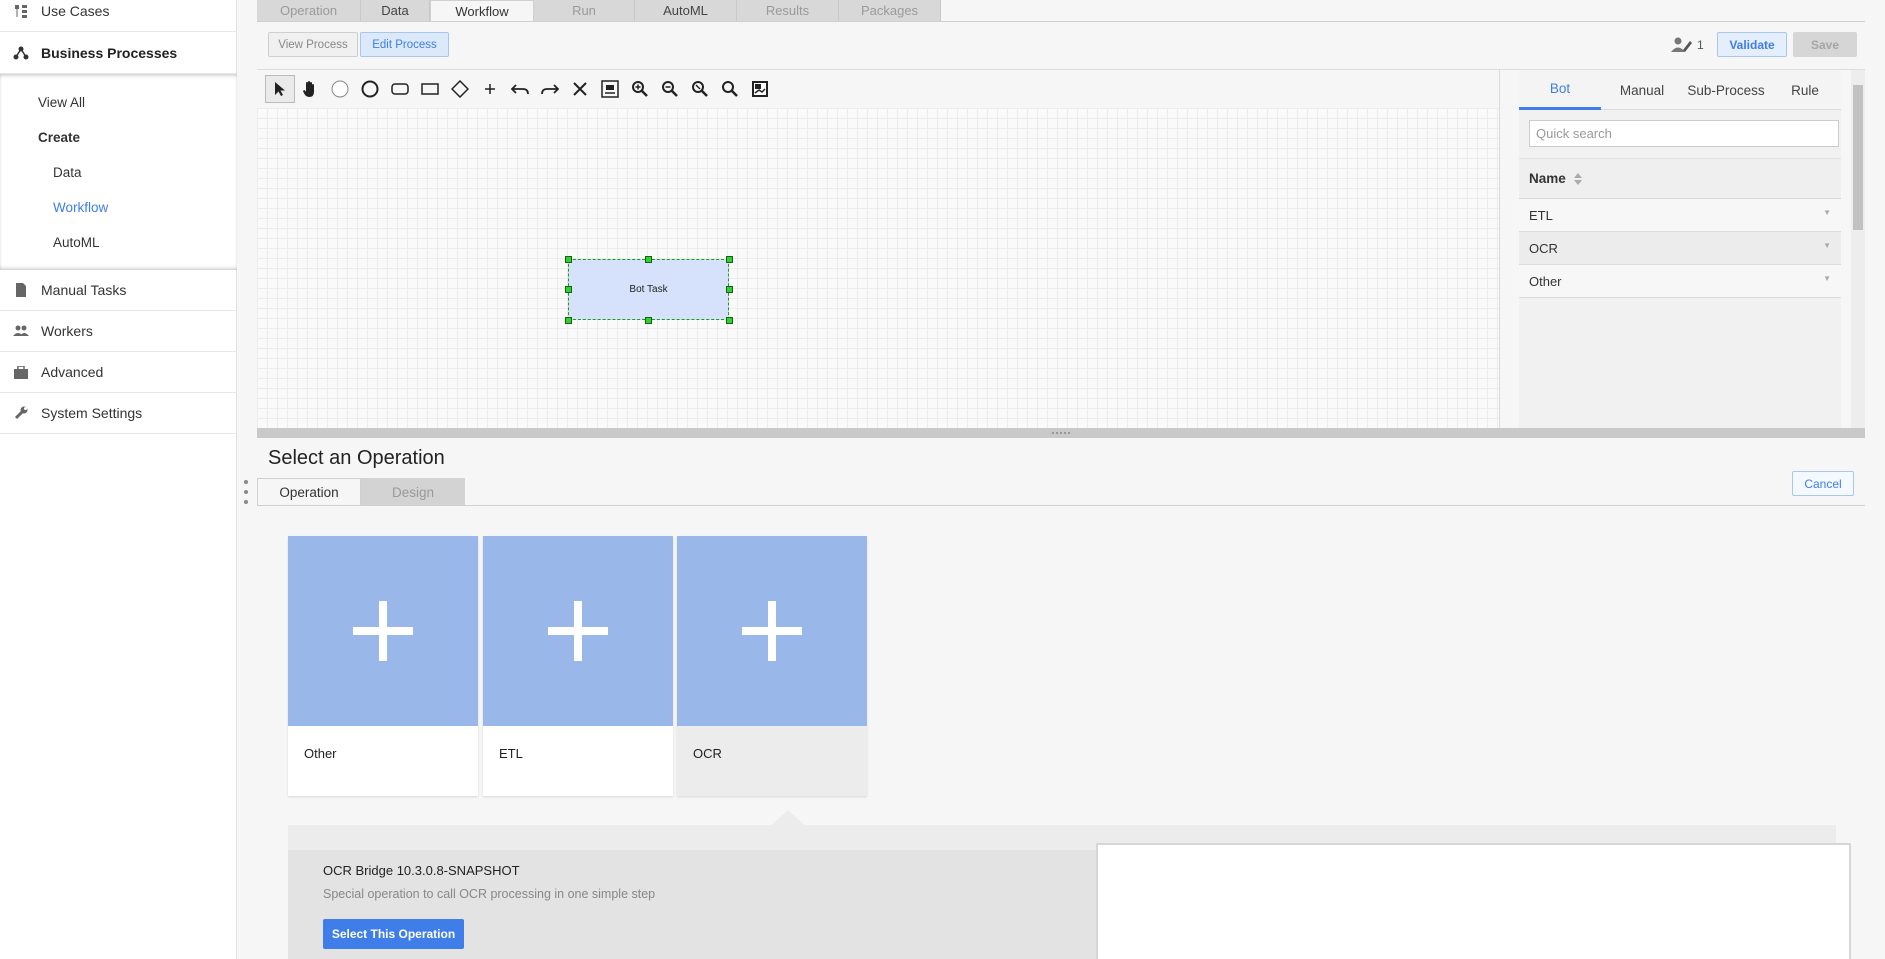 The image size is (1885, 959). Describe the element at coordinates (772, 666) in the screenshot. I see `operation-card-ocr: OCR` at that location.